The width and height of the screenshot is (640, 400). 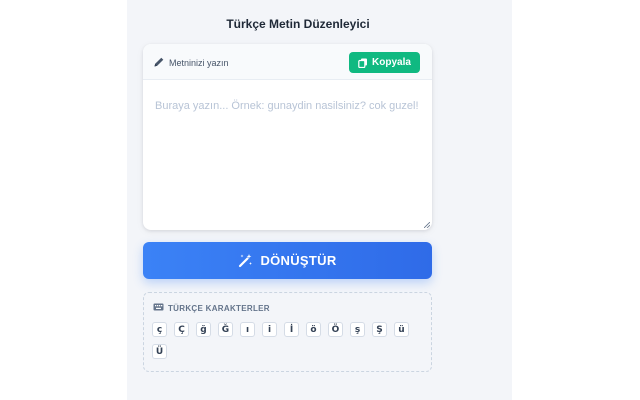 I want to click on char-key: Ş, so click(x=379, y=329).